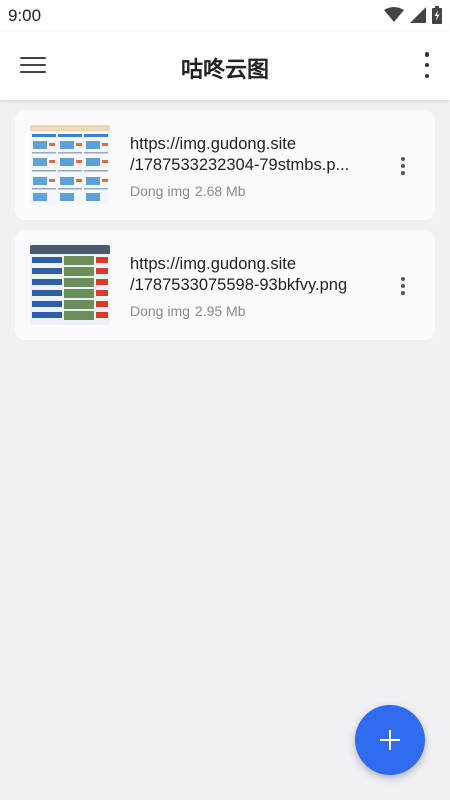  What do you see at coordinates (220, 311) in the screenshot?
I see `image-size: 2.95 Mb` at bounding box center [220, 311].